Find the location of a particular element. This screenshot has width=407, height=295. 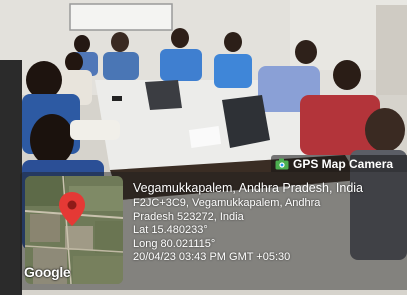

timestamp-value: 20/04/23 03:43 PM GMT +05:30 is located at coordinates (212, 257).